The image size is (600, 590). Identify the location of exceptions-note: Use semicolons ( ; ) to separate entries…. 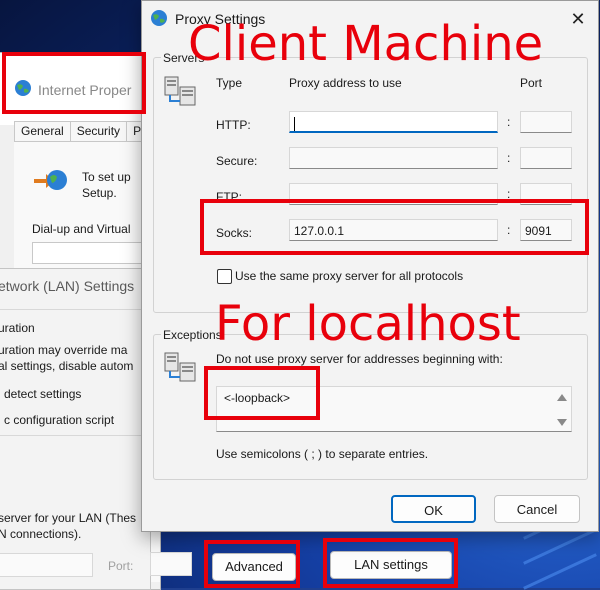
(322, 454).